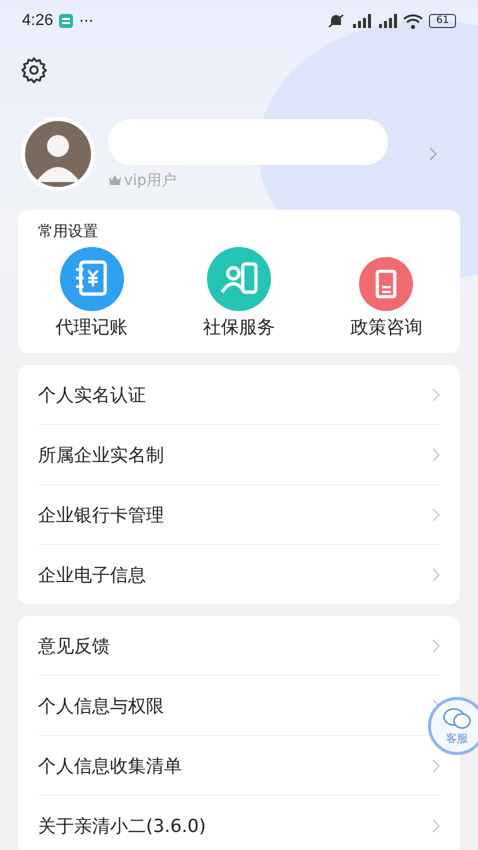 The height and width of the screenshot is (850, 478). I want to click on menu-item: 个人信息与权限, so click(101, 706).